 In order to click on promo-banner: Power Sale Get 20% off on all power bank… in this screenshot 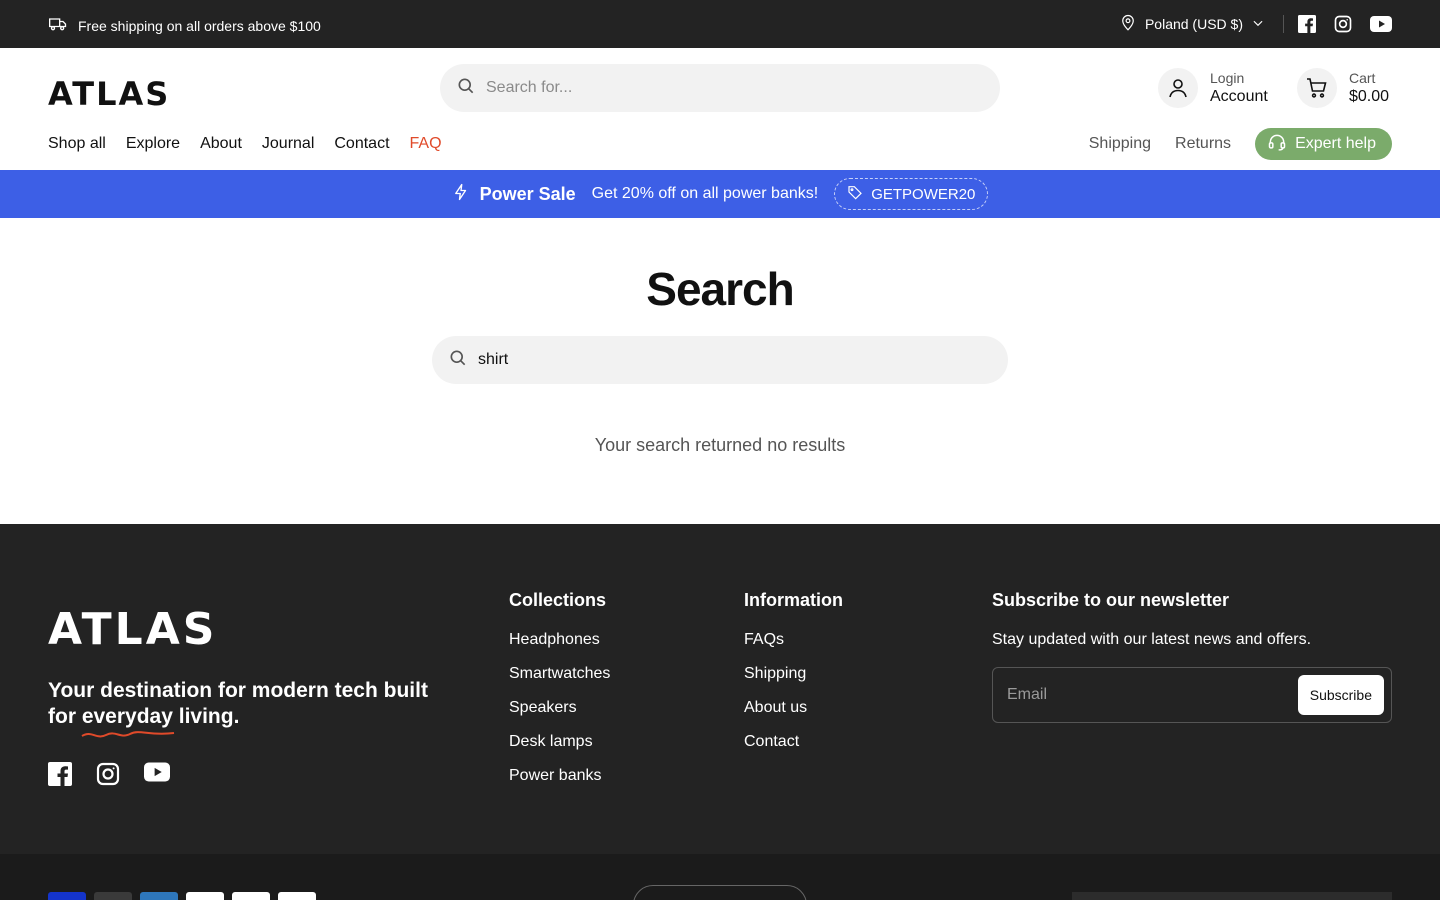, I will do `click(720, 194)`.